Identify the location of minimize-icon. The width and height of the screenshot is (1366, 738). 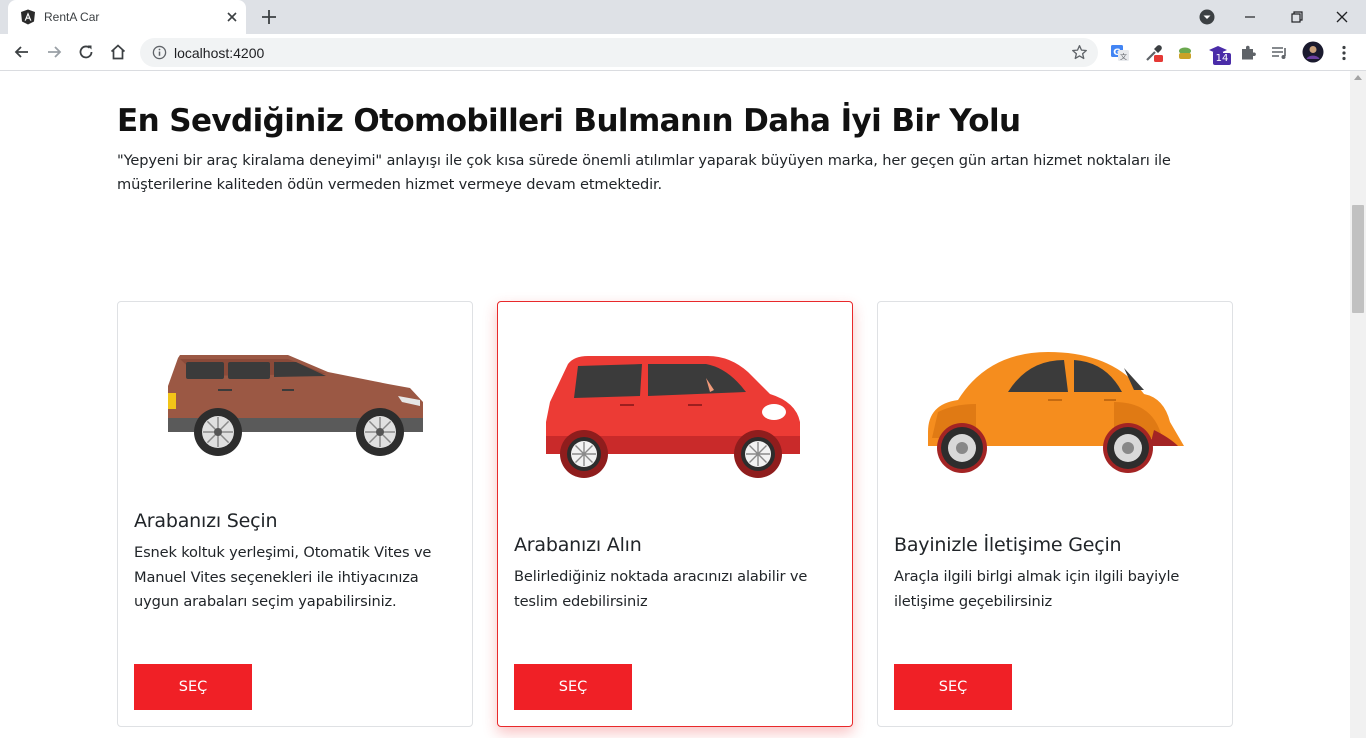
(1250, 17).